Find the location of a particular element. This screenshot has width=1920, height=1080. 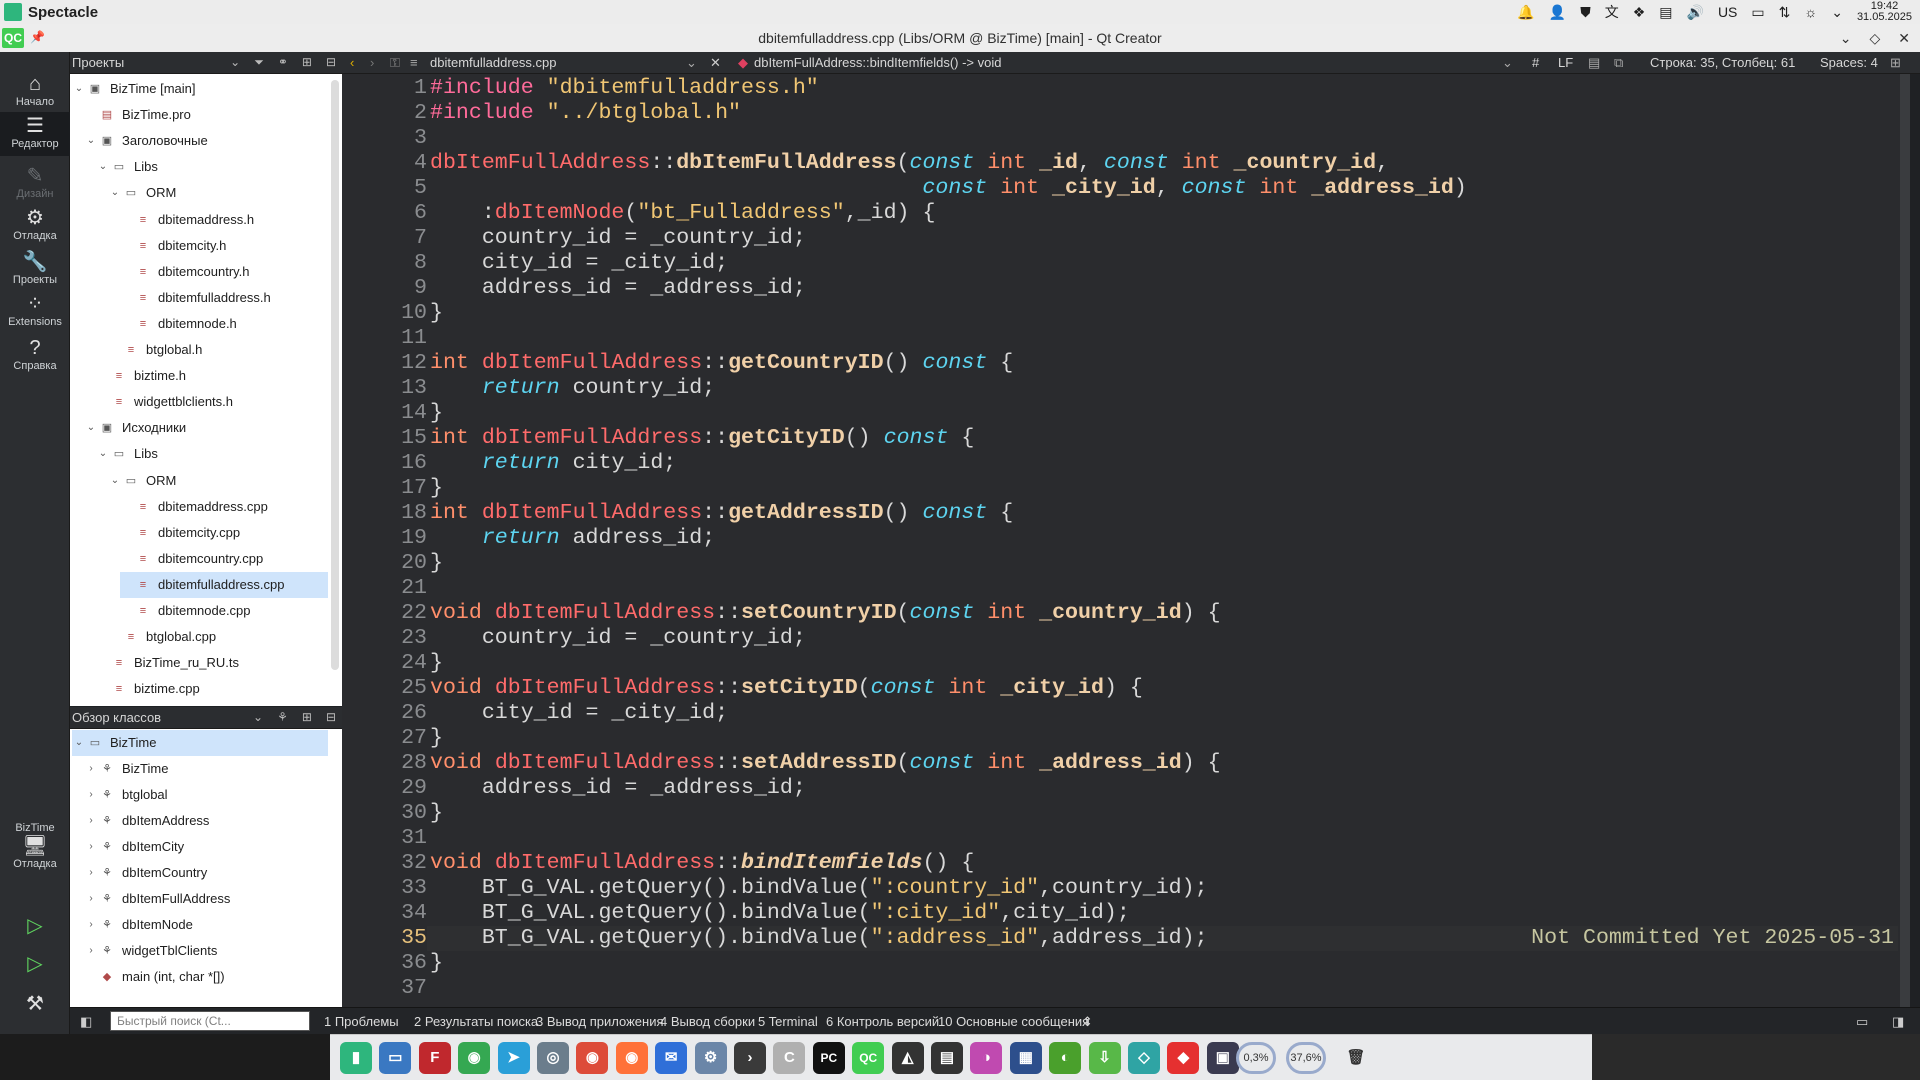

tree-folder-item: › ⚘ btglobal is located at coordinates (206, 795).